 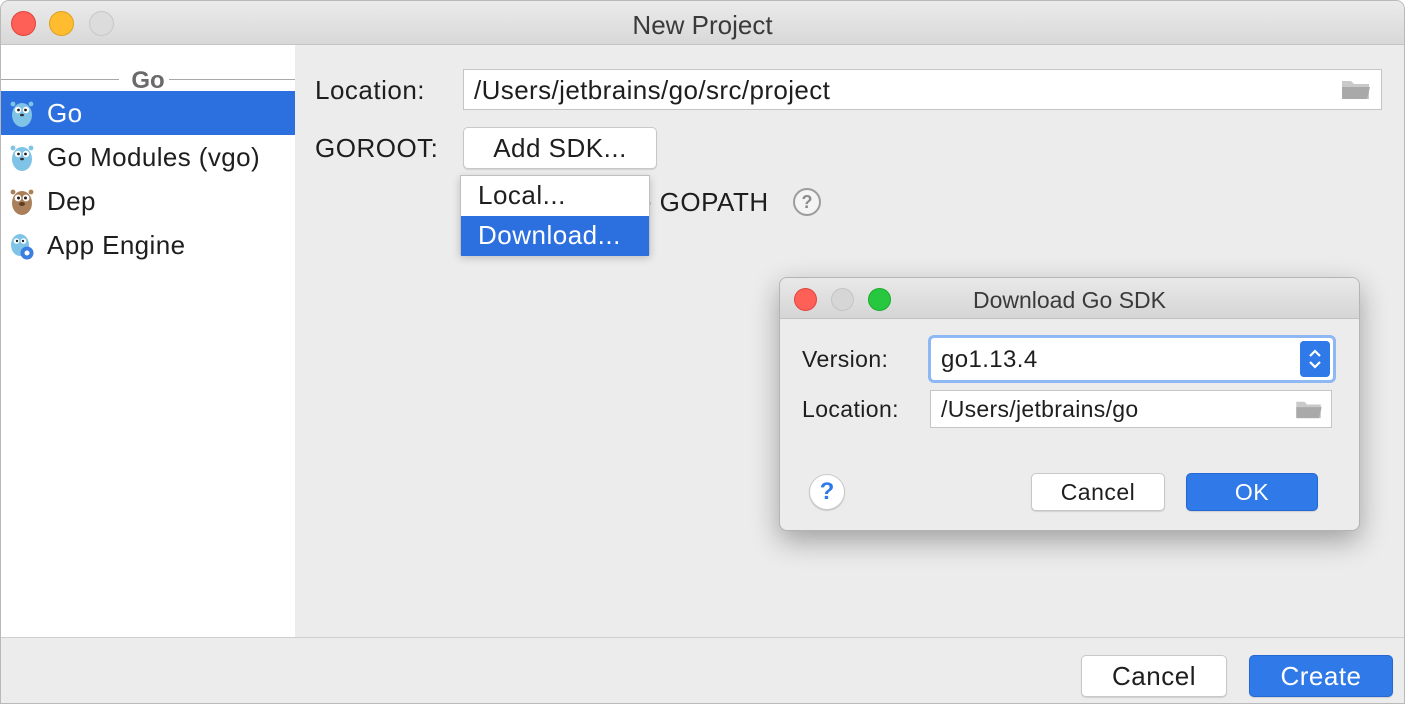 I want to click on version-label: Version:, so click(x=845, y=359).